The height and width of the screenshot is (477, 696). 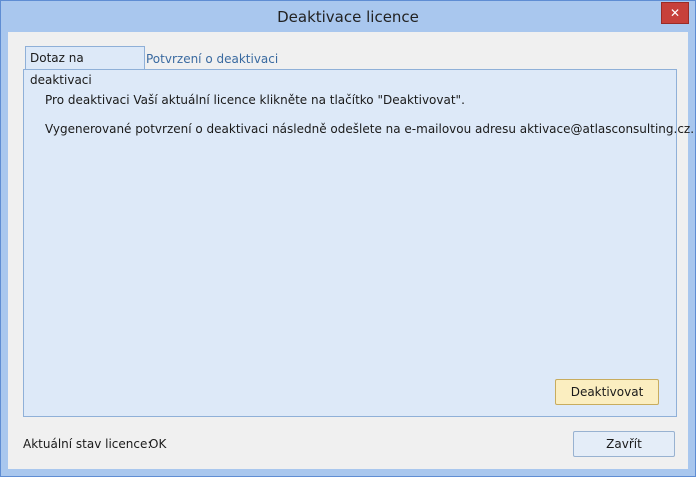 What do you see at coordinates (158, 444) in the screenshot?
I see `license-status-value: OK` at bounding box center [158, 444].